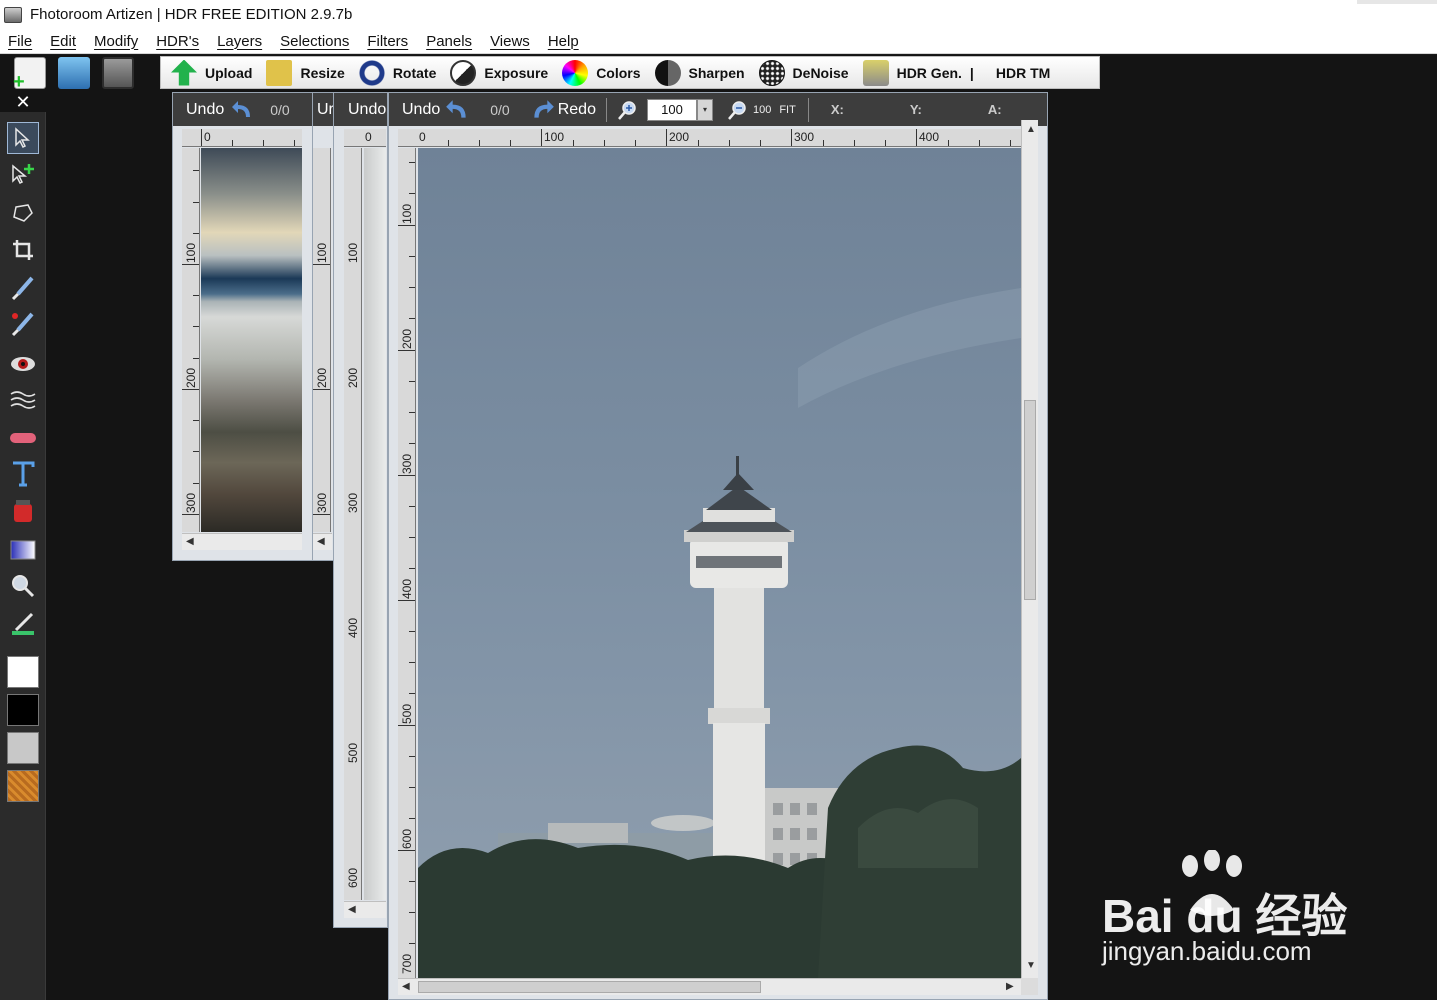 The image size is (1437, 1000). I want to click on upload-button: Upload, so click(212, 72).